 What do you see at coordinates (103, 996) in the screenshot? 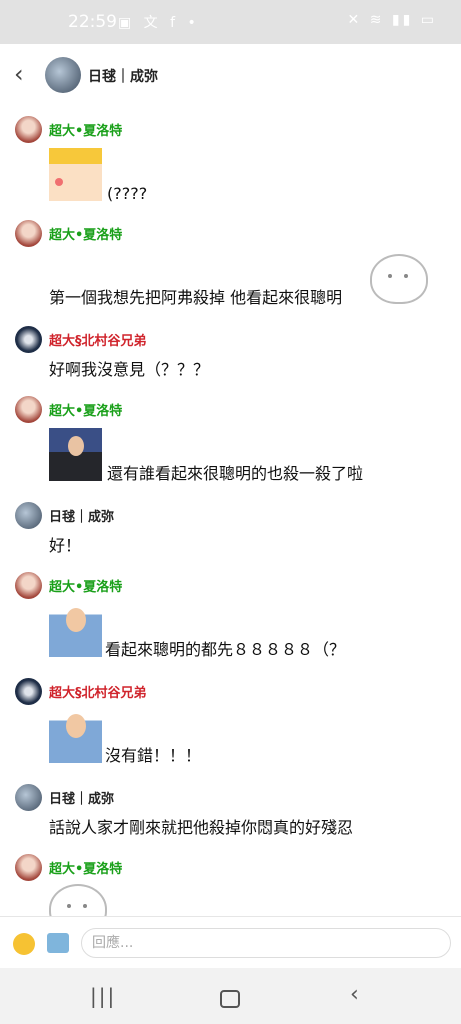
I see `recents-icon: |||` at bounding box center [103, 996].